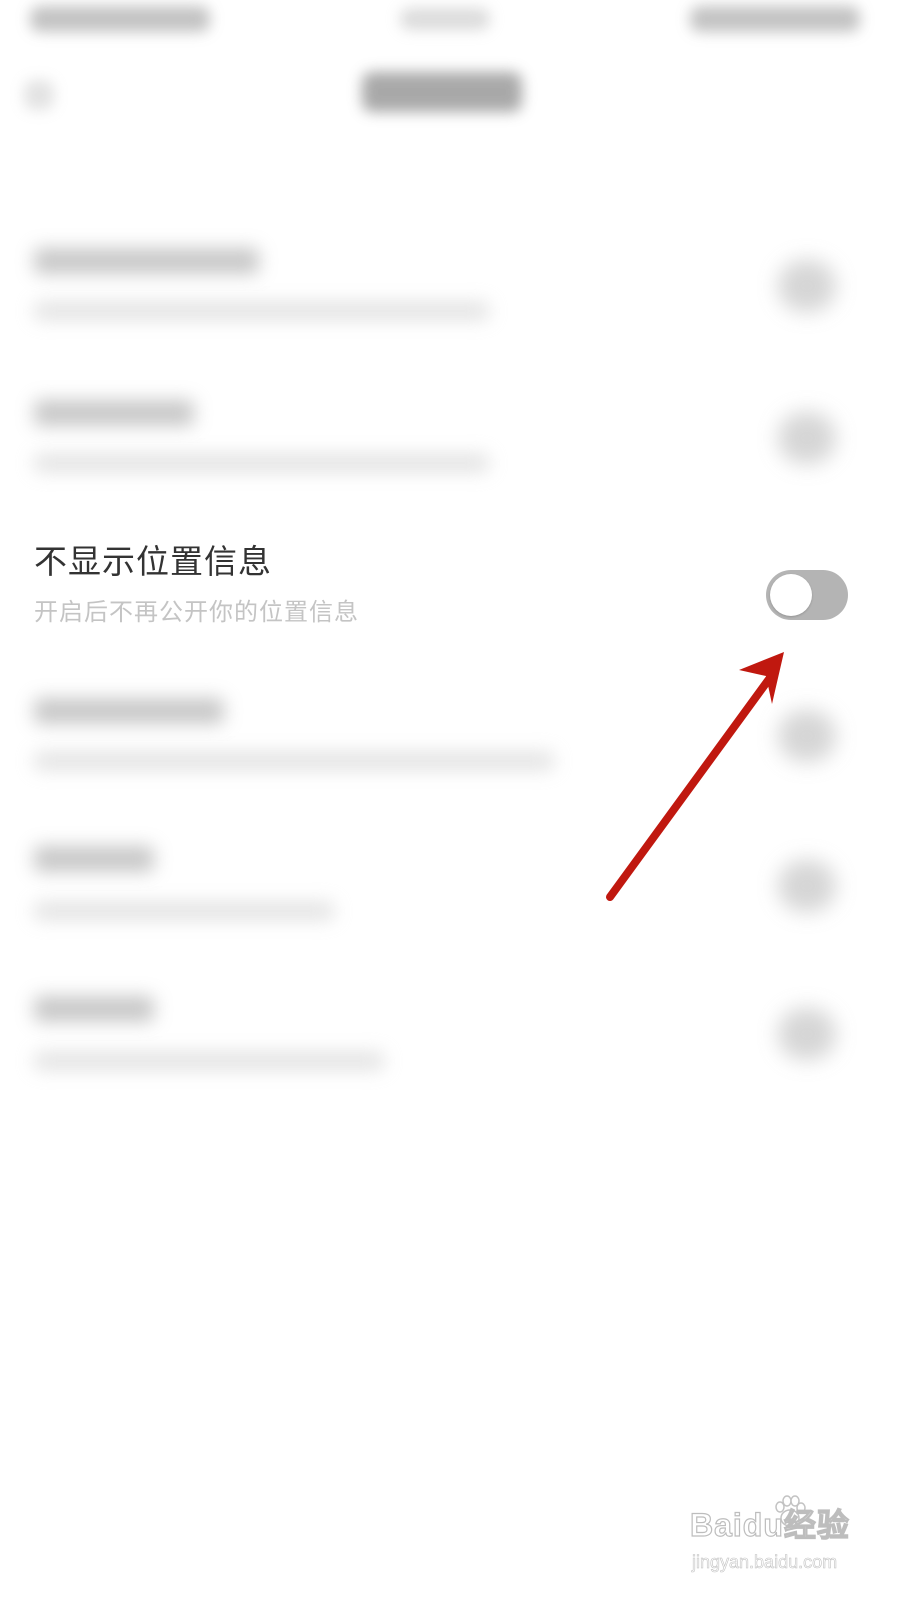 The image size is (900, 1600). Describe the element at coordinates (769, 1524) in the screenshot. I see `watermark-logo: Baidu经验` at that location.